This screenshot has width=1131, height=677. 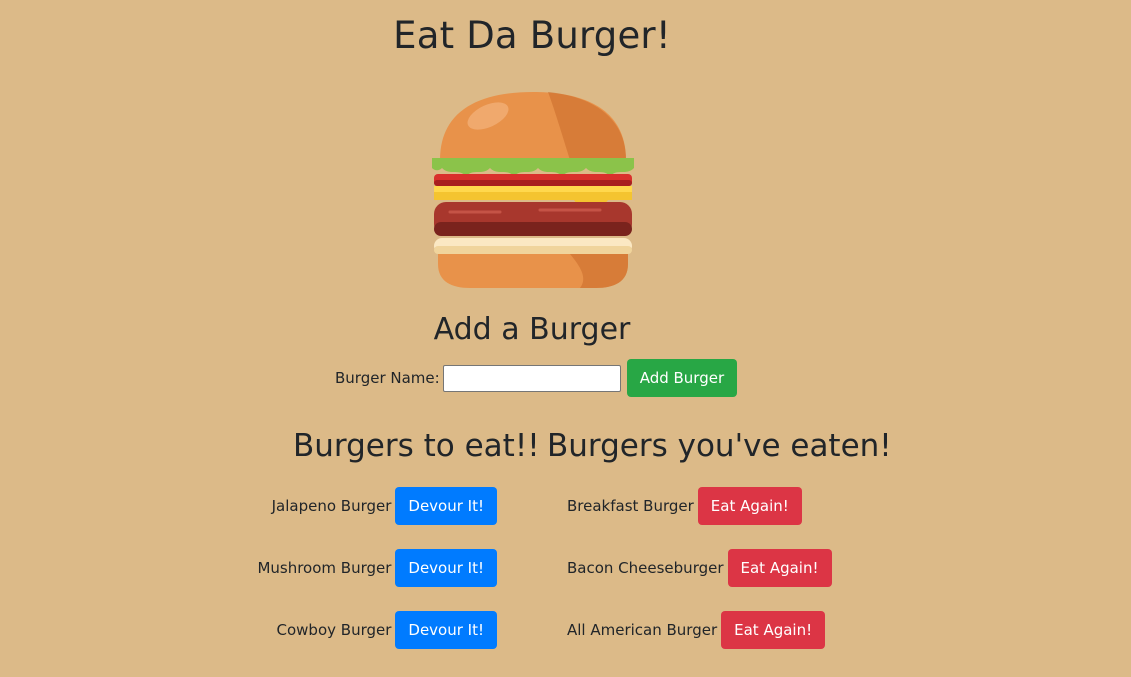 I want to click on add-burger-button: Add Burger, so click(x=682, y=378).